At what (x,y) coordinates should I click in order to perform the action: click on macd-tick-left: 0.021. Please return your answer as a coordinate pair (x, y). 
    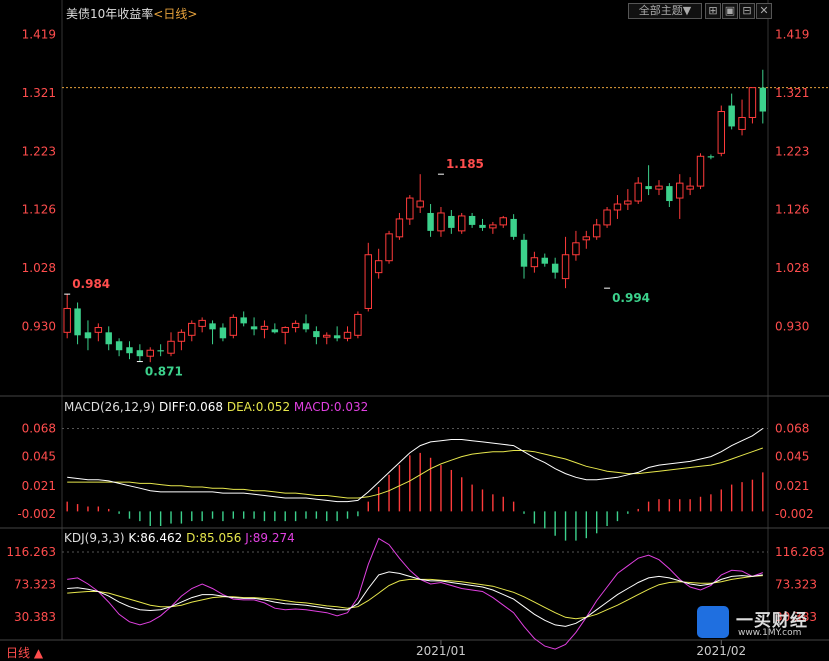
    Looking at the image, I should click on (39, 486).